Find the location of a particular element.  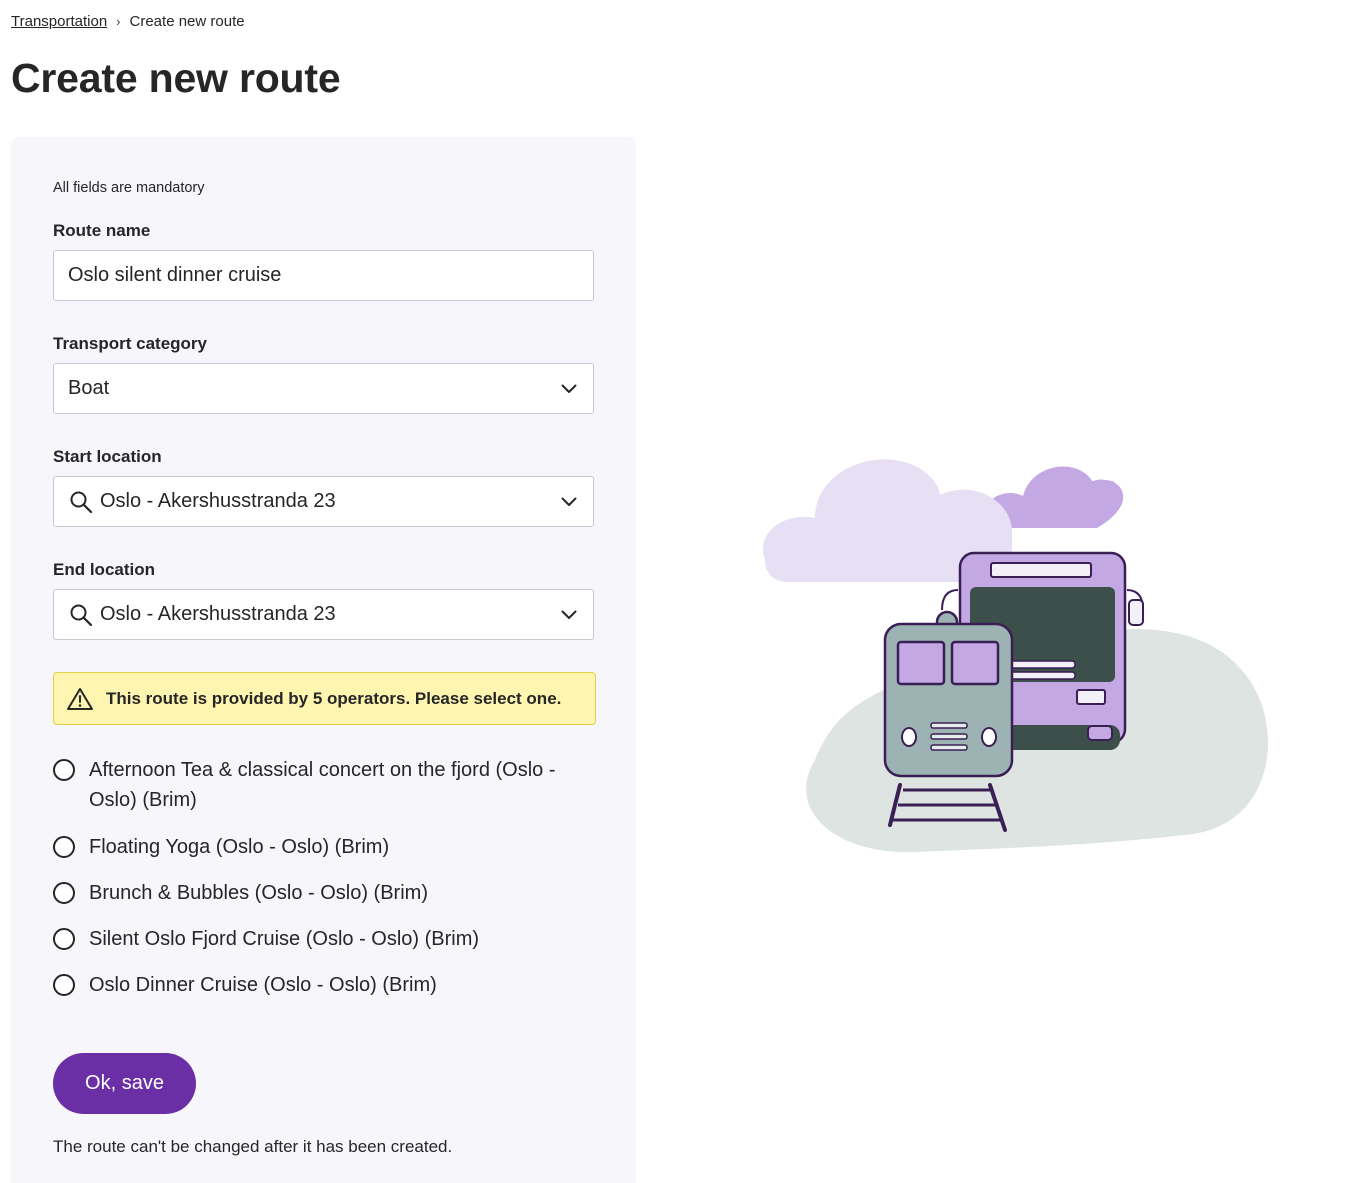

transport-category-label: Transport category is located at coordinates (130, 343).